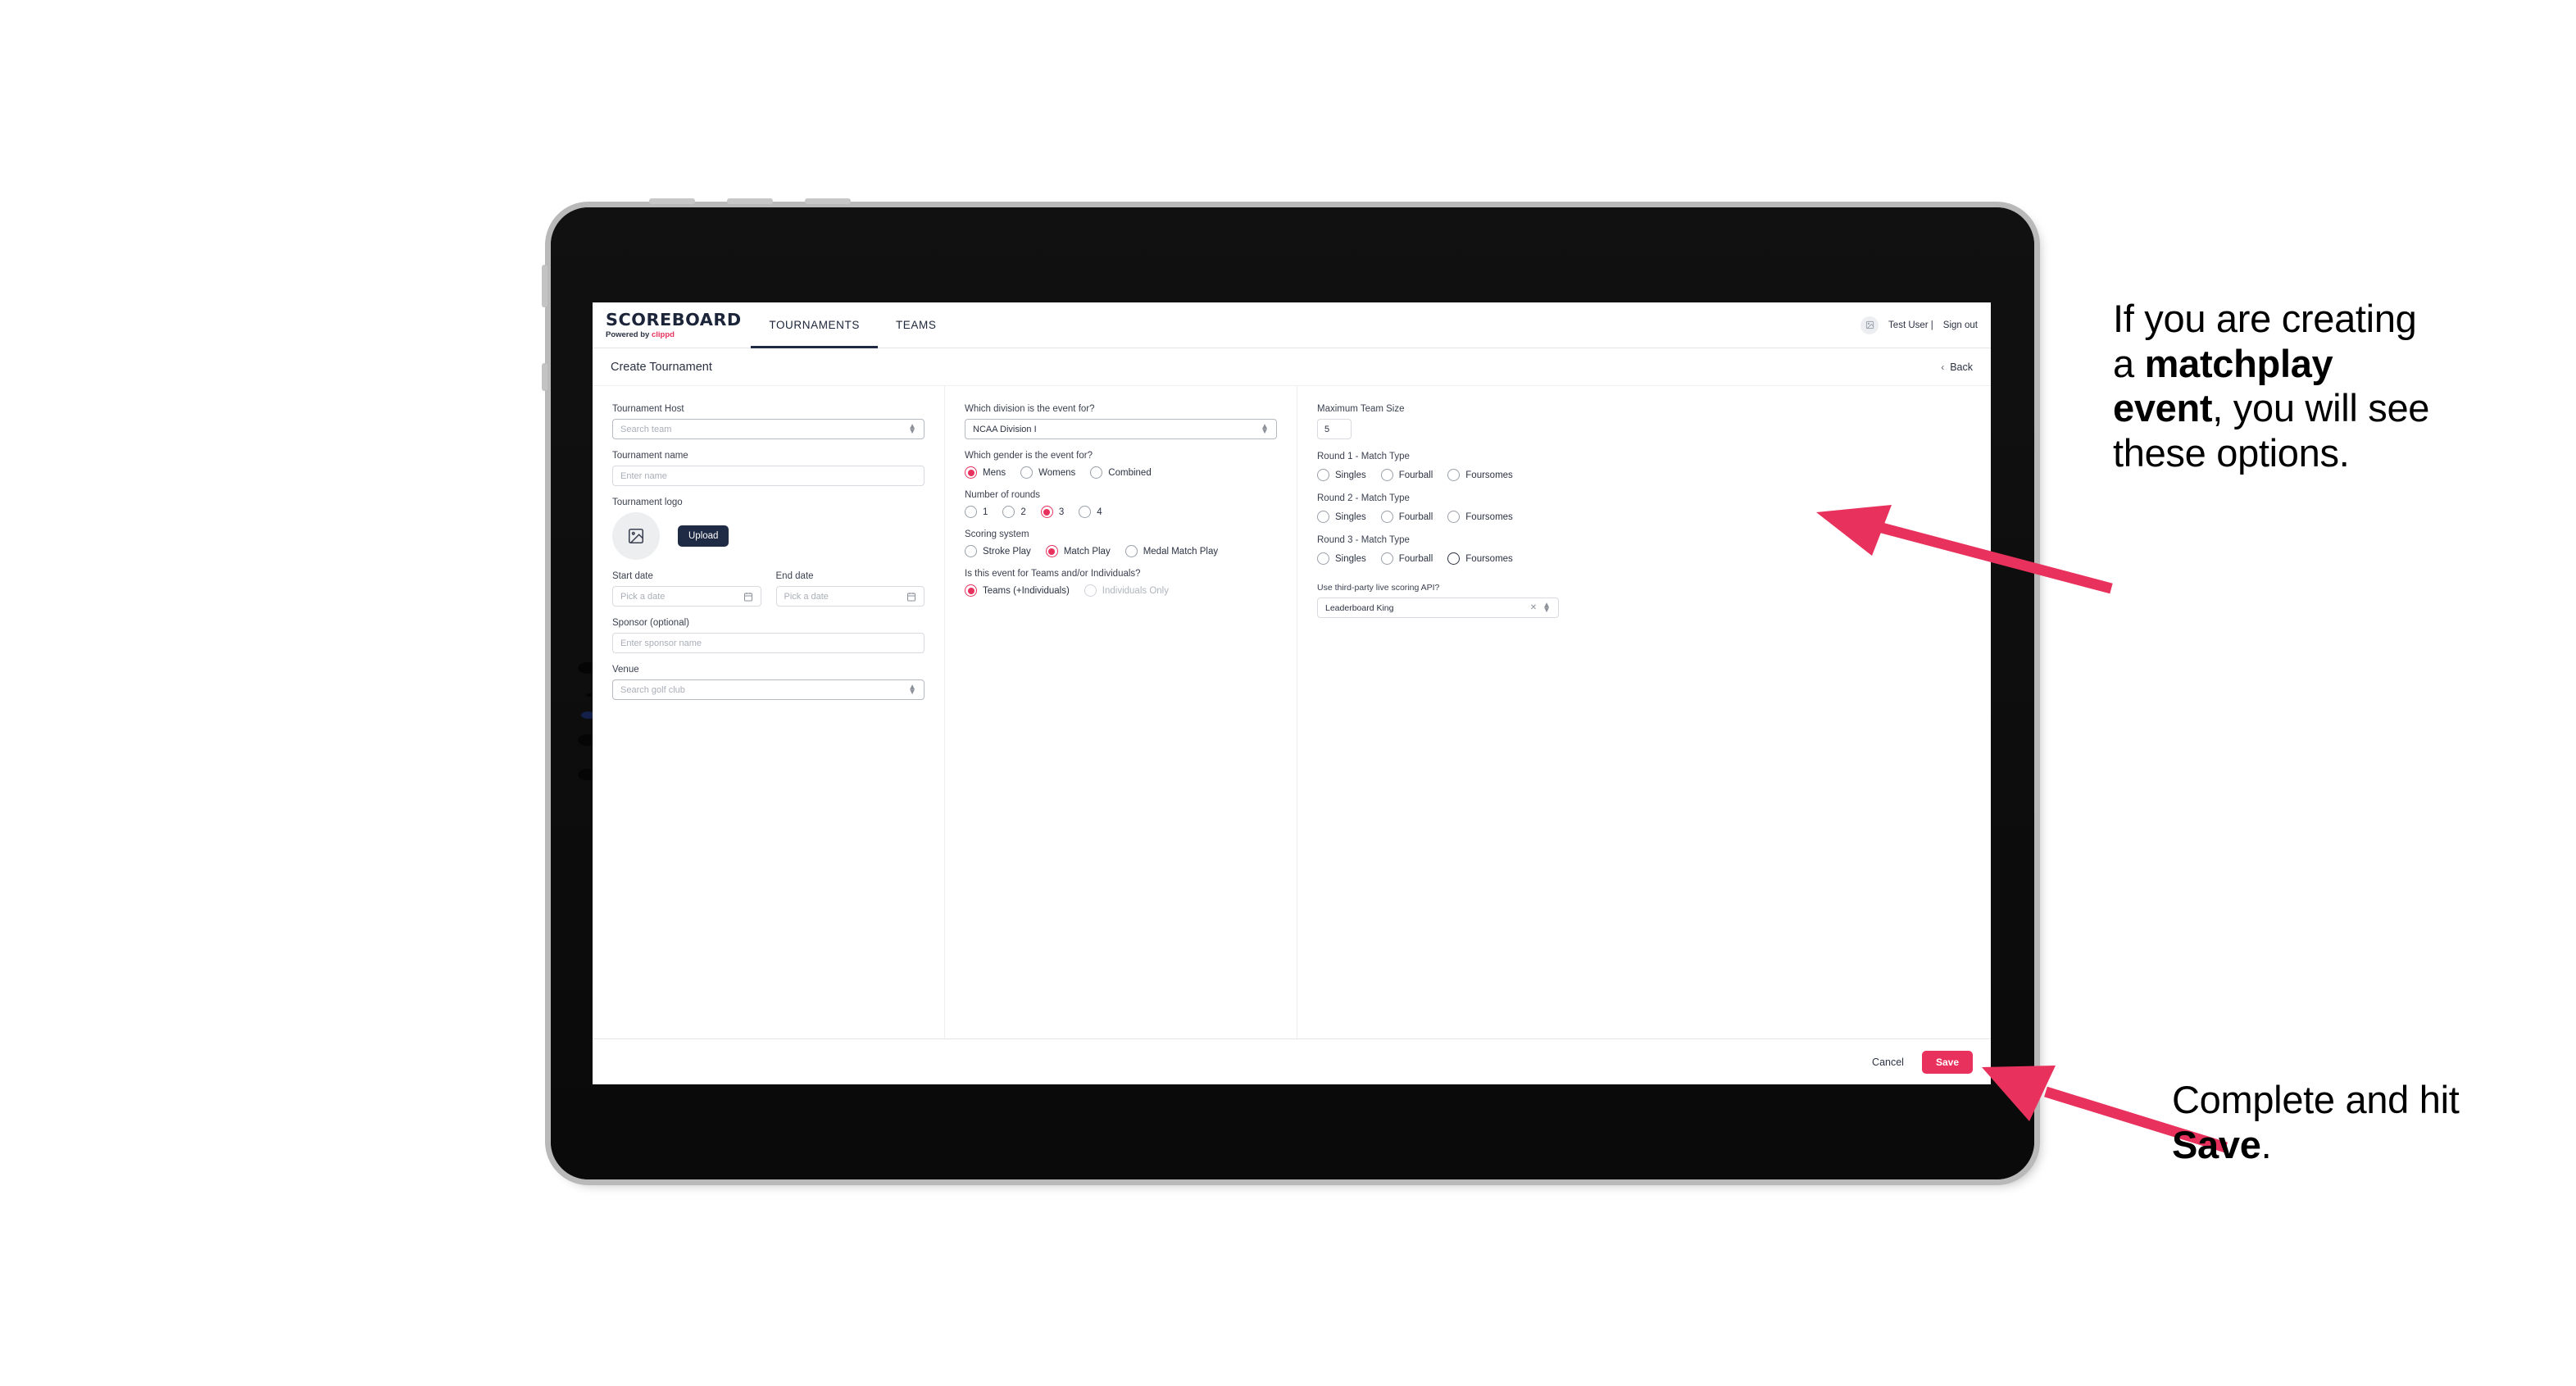 The image size is (2576, 1386). I want to click on max-team-size-input: 5, so click(1334, 429).